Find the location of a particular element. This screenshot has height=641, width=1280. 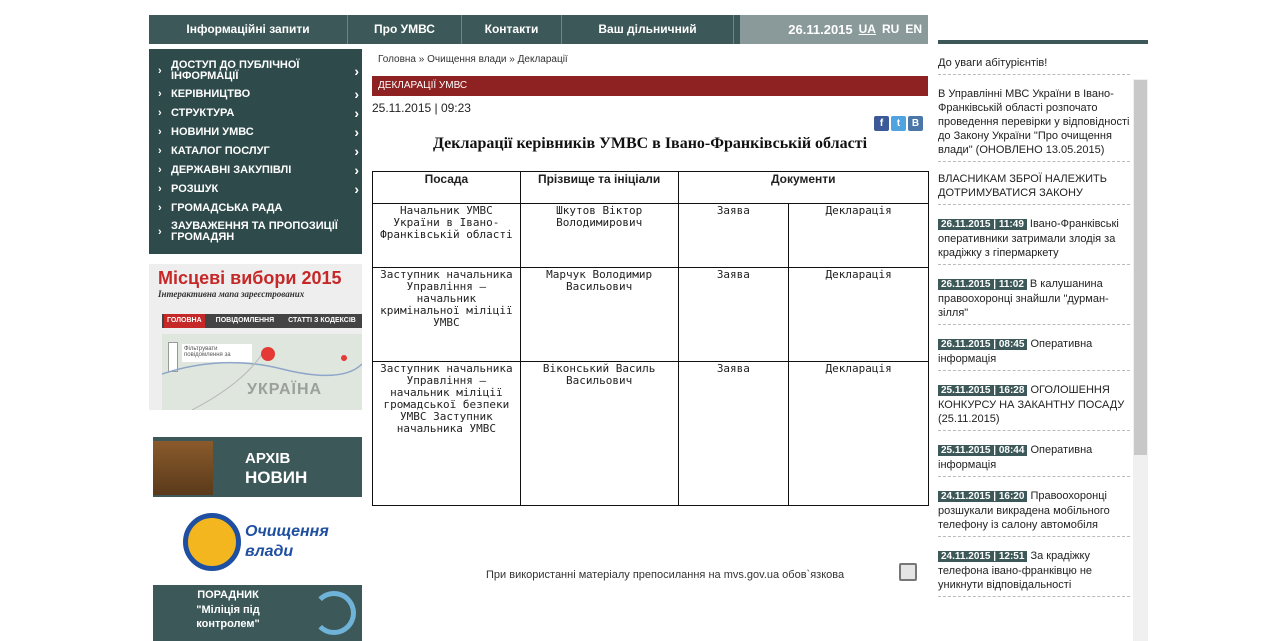

nav-info-requests: Інформаційні запити is located at coordinates (248, 29).